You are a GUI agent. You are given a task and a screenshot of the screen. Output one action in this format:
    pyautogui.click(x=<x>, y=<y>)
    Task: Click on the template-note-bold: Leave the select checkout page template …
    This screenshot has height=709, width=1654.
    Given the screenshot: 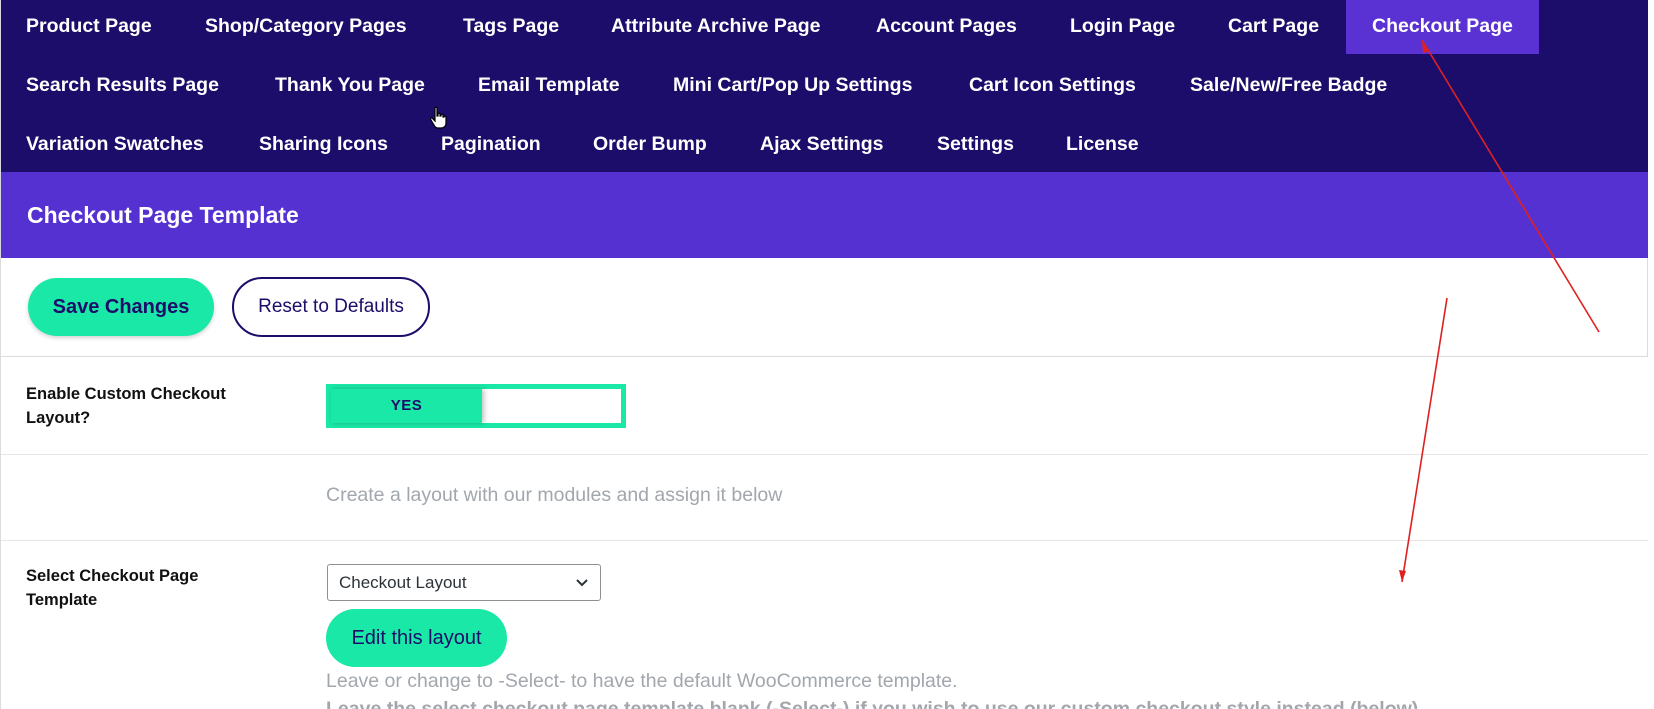 What is the action you would take?
    pyautogui.click(x=872, y=703)
    